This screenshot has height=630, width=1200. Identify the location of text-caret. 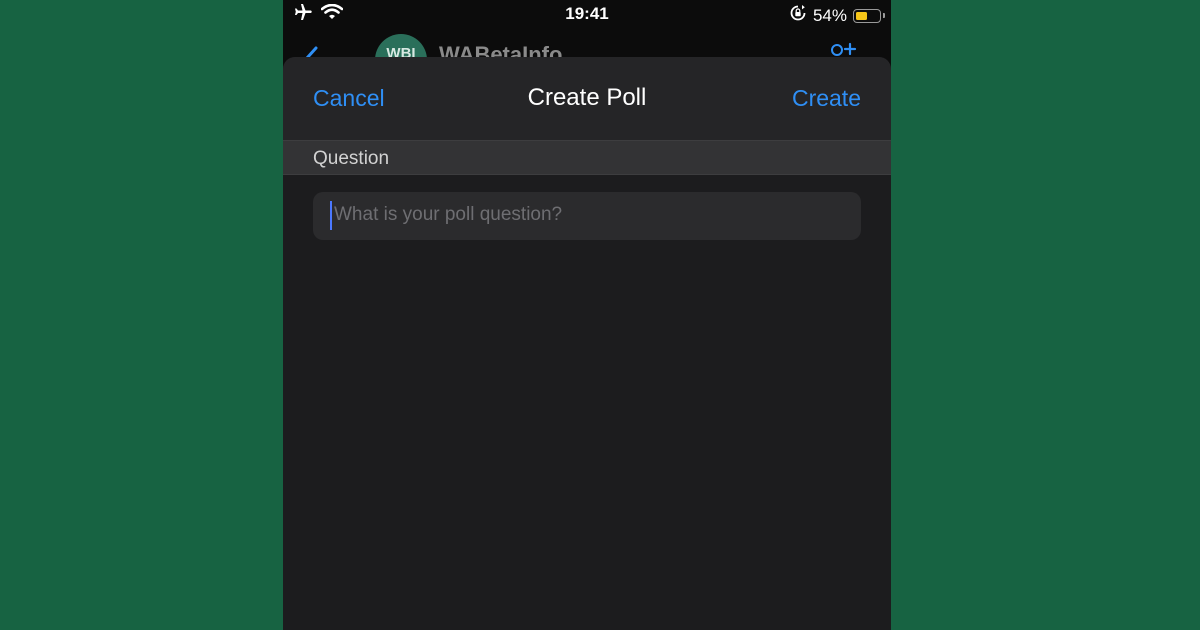
(331, 215).